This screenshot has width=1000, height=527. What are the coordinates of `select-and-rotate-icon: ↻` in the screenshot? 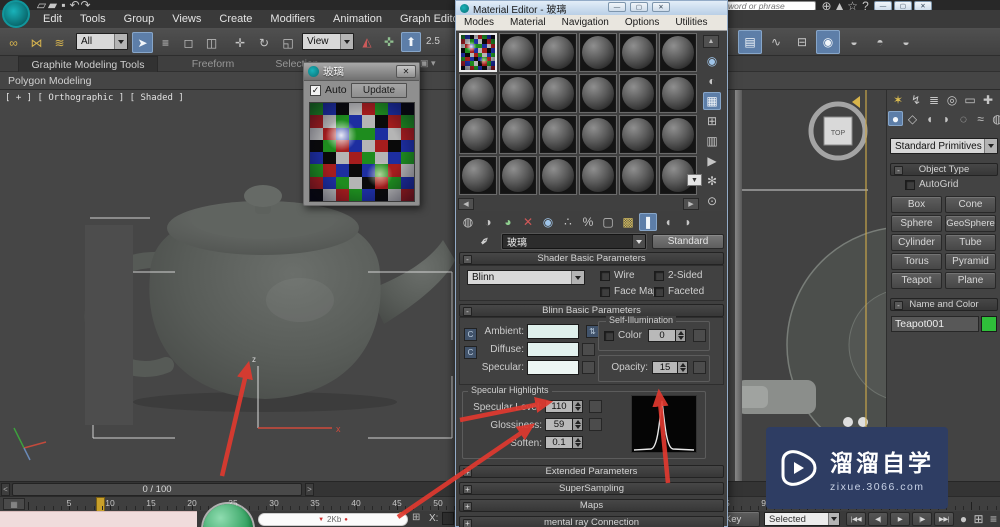 It's located at (264, 43).